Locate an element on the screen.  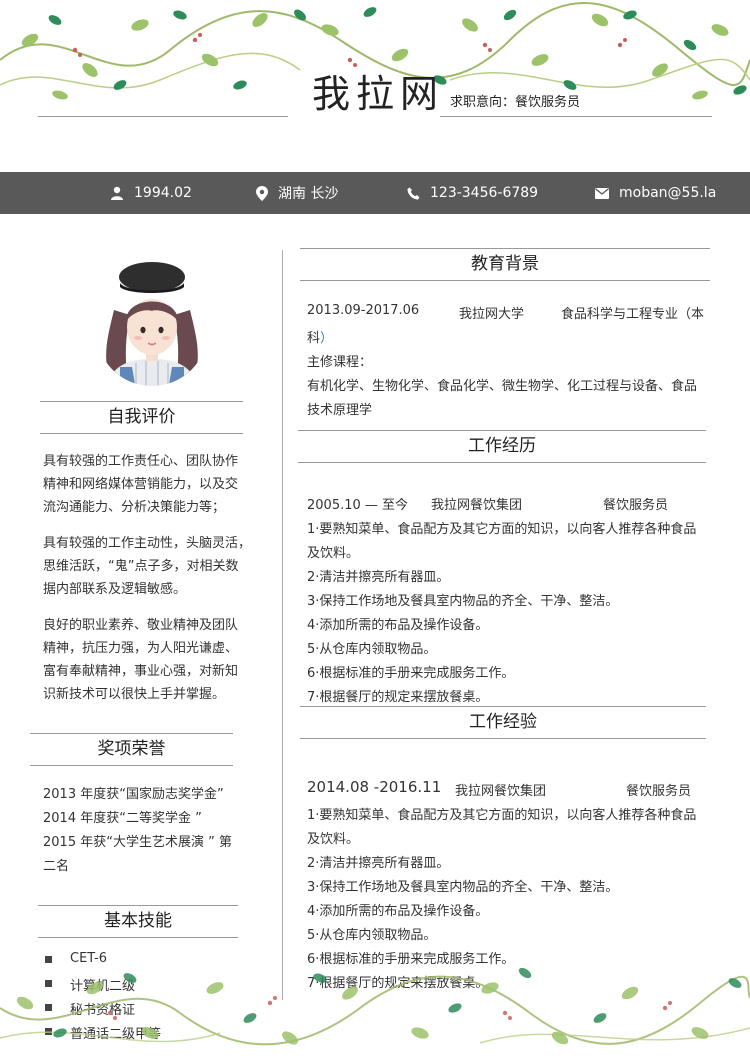
phone-info: 123-3456-6789 is located at coordinates (472, 193).